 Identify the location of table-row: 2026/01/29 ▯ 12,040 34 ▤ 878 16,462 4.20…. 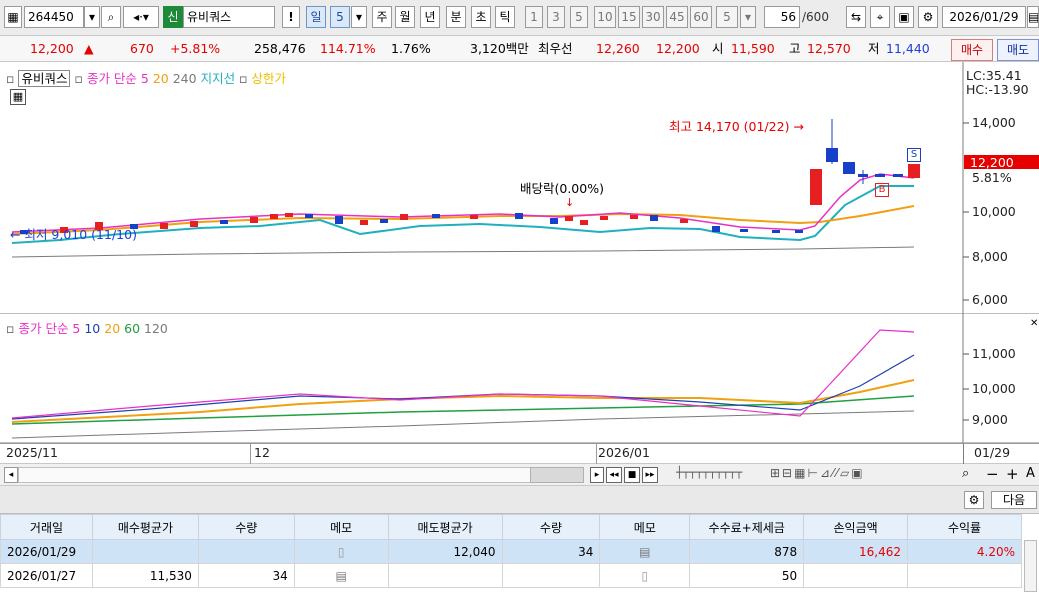
(511, 551).